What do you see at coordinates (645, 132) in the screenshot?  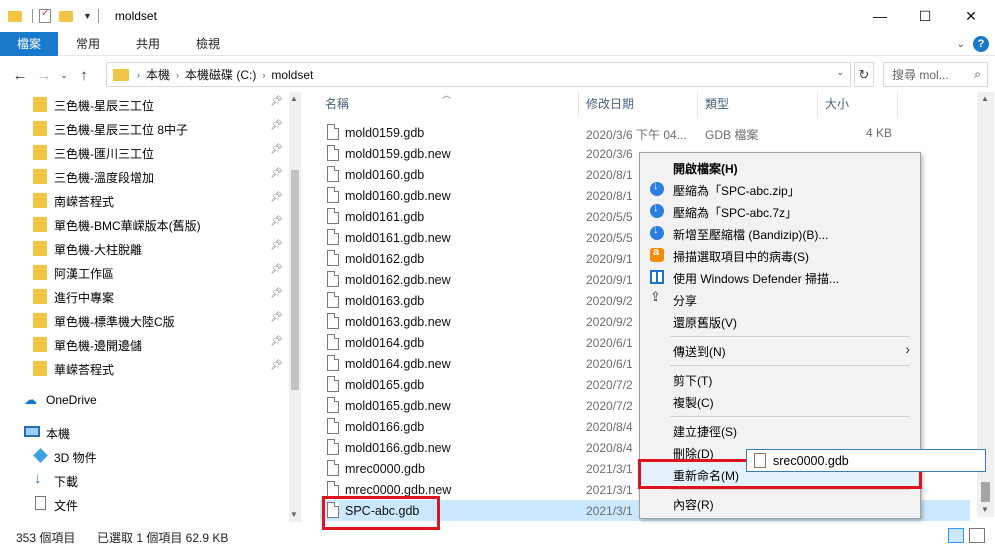 I see `file-row: mold0159.gdb 2020/3/6 下午 04... GDB 檔案 4 KB` at bounding box center [645, 132].